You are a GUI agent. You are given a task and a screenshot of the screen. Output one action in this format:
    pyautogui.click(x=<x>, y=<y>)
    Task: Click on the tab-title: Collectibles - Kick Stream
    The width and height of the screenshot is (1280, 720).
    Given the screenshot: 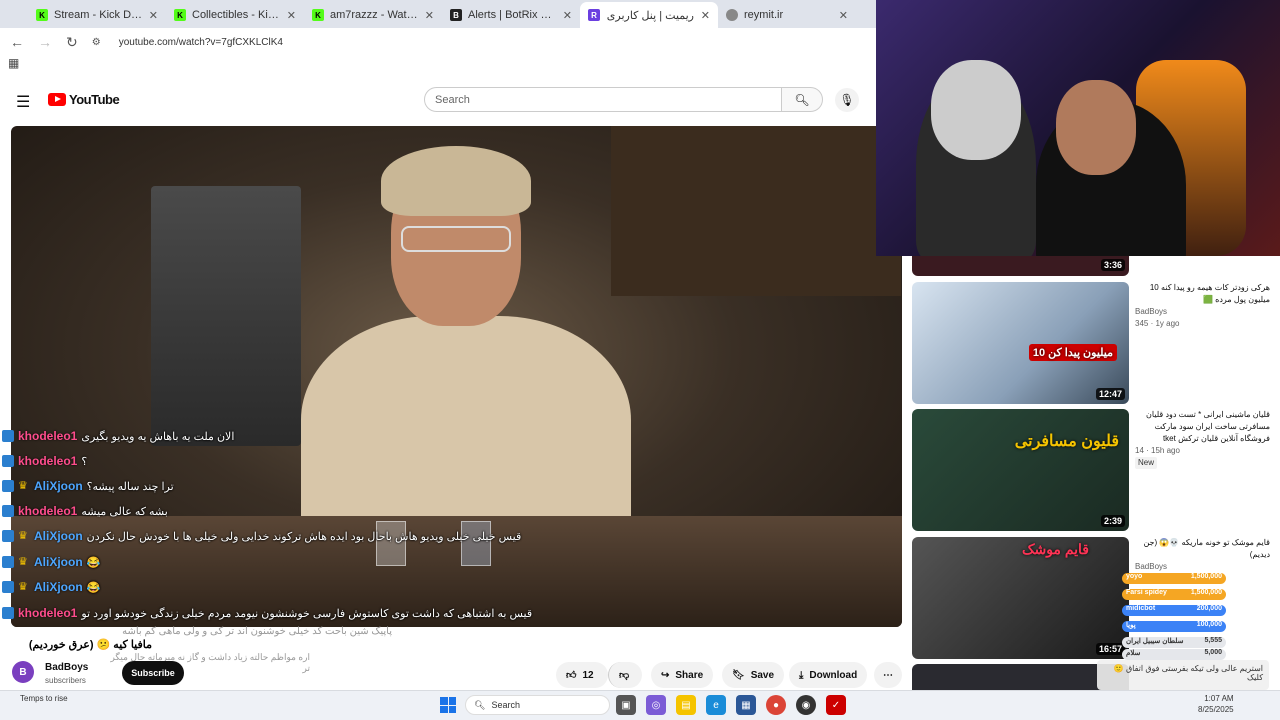 What is the action you would take?
    pyautogui.click(x=236, y=15)
    